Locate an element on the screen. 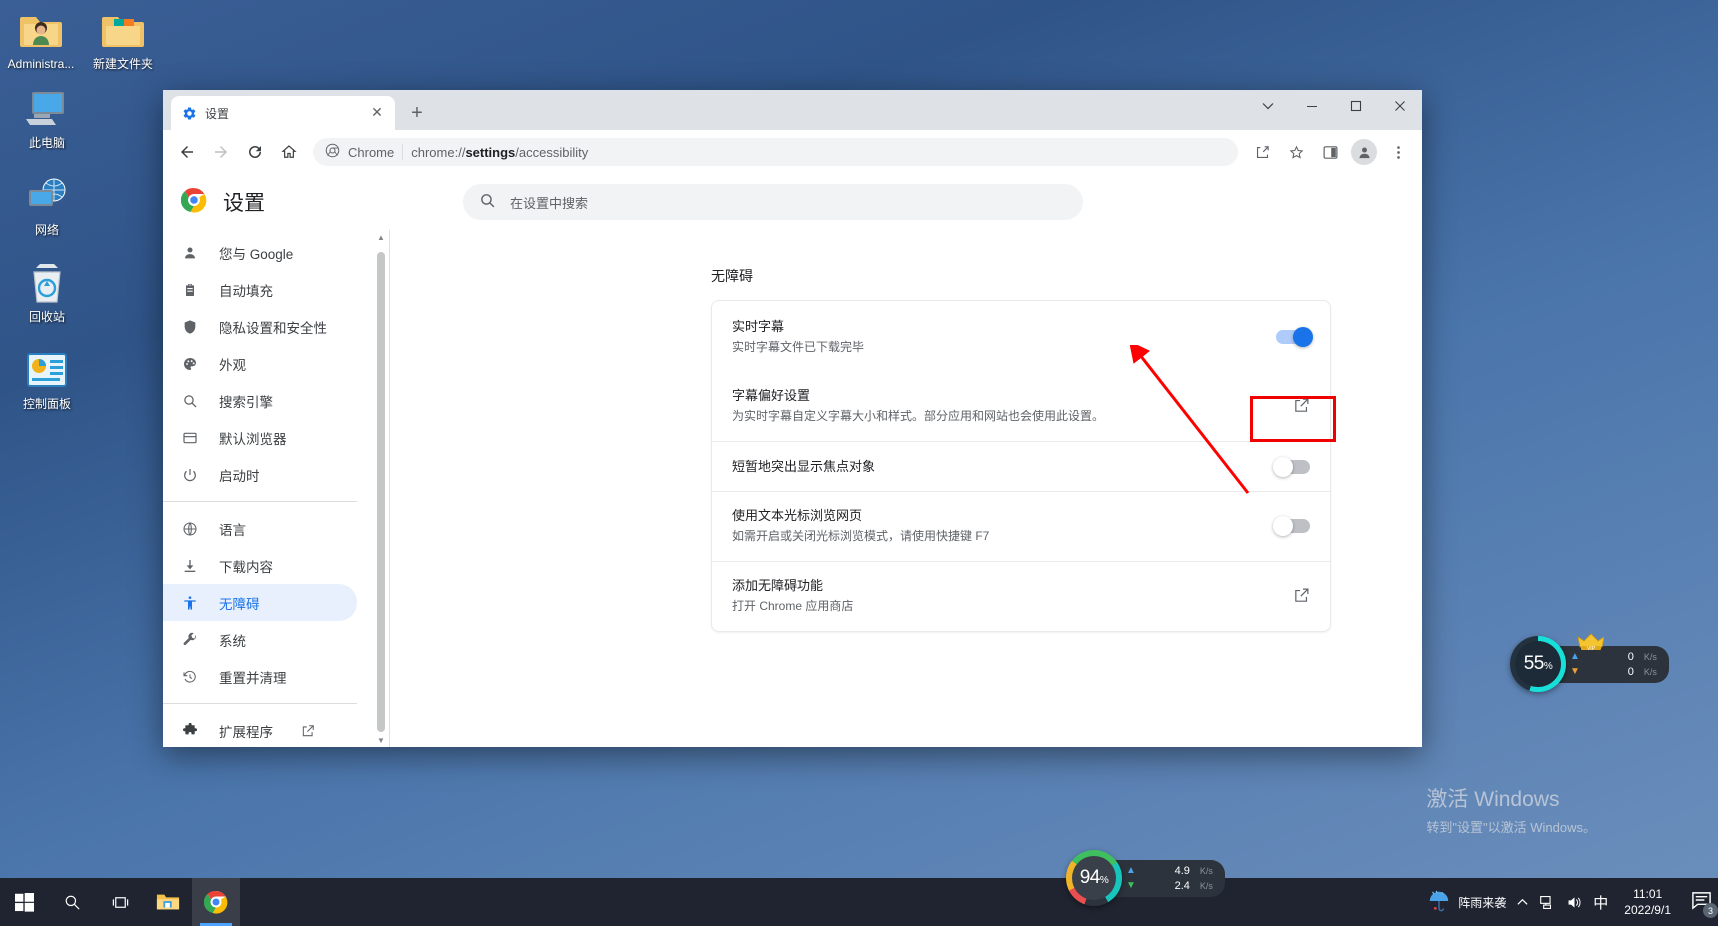 The height and width of the screenshot is (926, 1718). live-caption-toggle is located at coordinates (1294, 336).